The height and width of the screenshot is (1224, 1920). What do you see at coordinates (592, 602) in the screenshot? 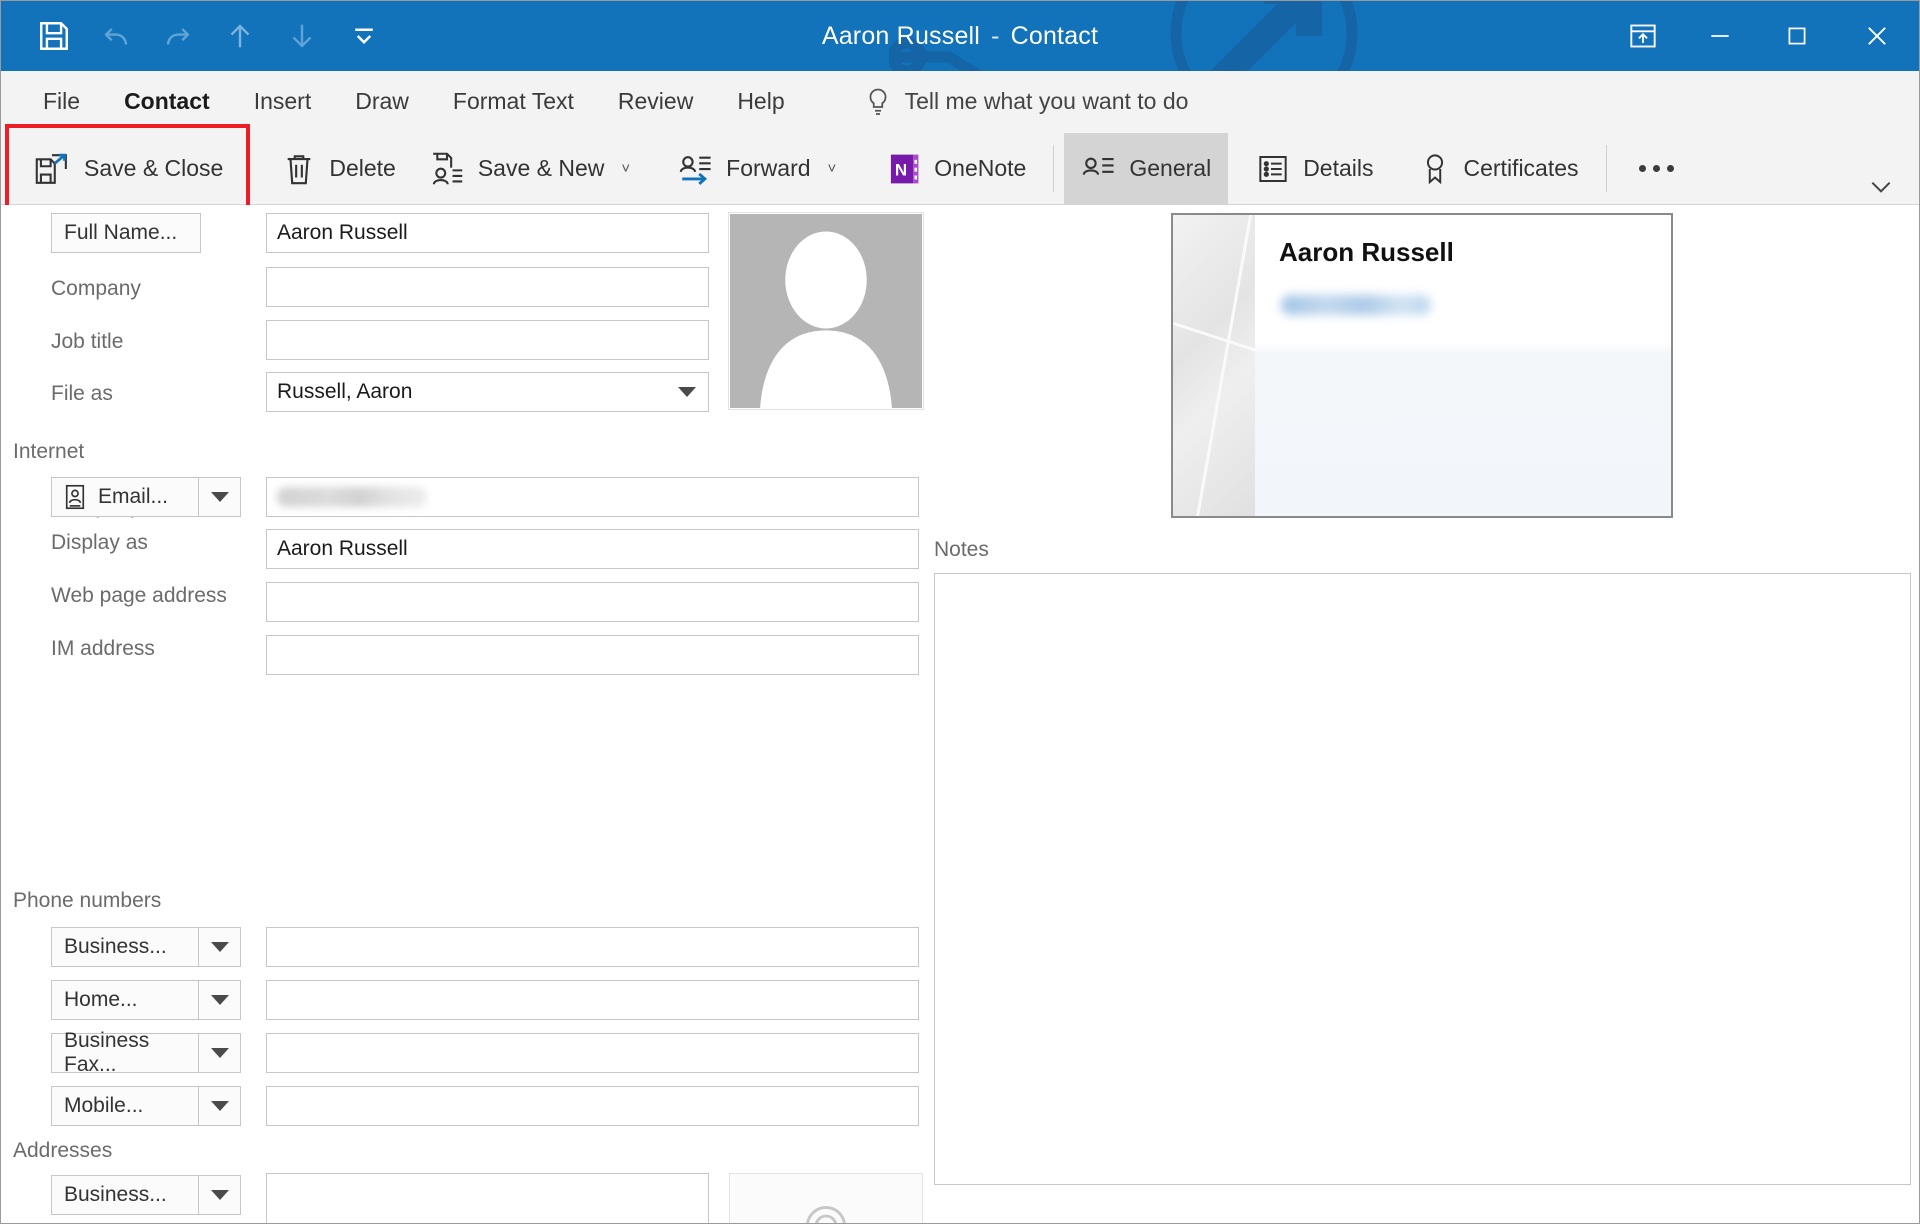
I see `web-page-address-input` at bounding box center [592, 602].